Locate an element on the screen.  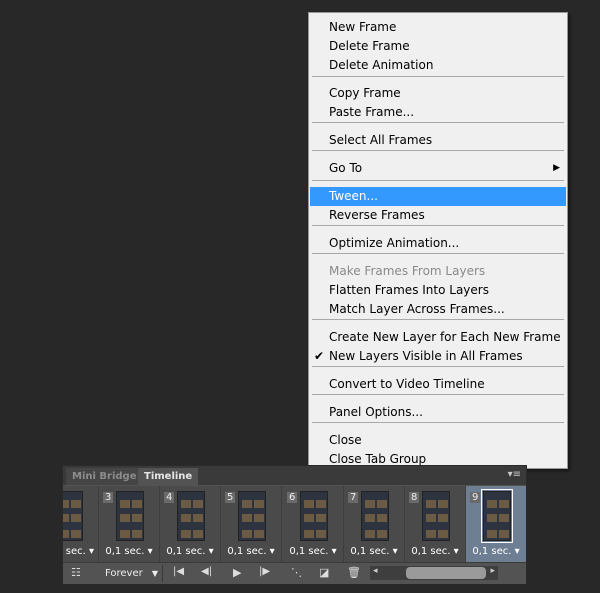
animation-frame: 9 0,1 sec. ▾ is located at coordinates (496, 524).